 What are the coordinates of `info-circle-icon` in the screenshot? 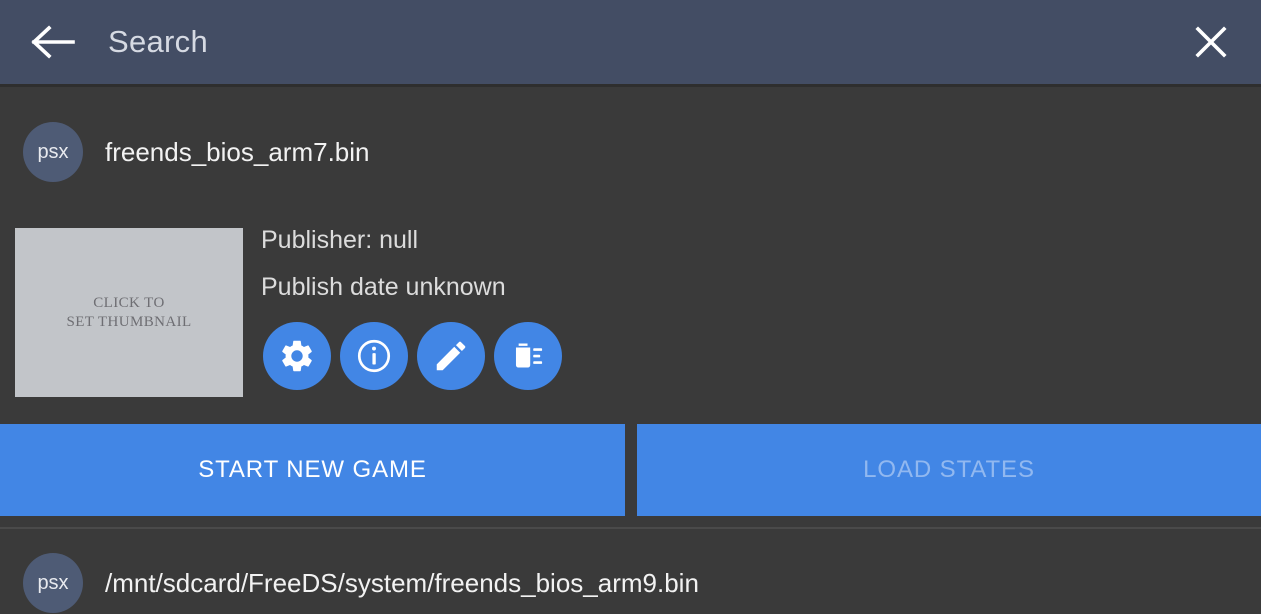 It's located at (374, 356).